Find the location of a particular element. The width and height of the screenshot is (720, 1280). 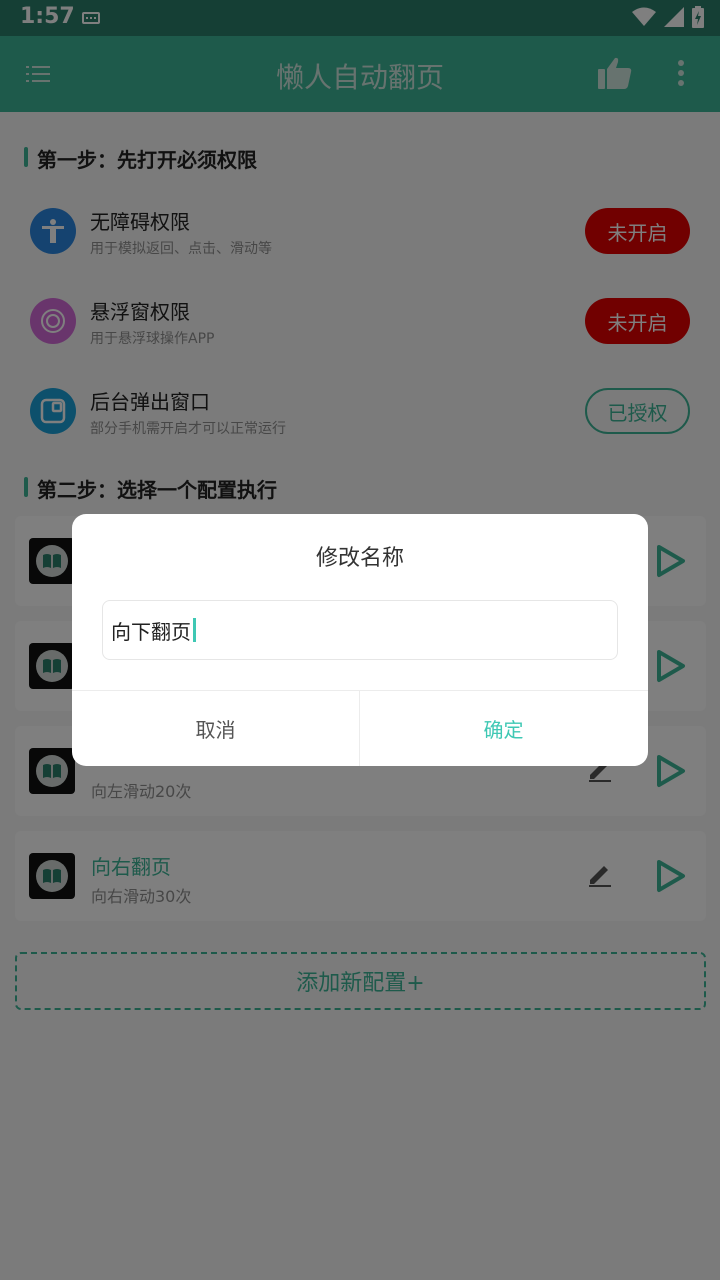

name-input: 向下翻页 is located at coordinates (360, 630).